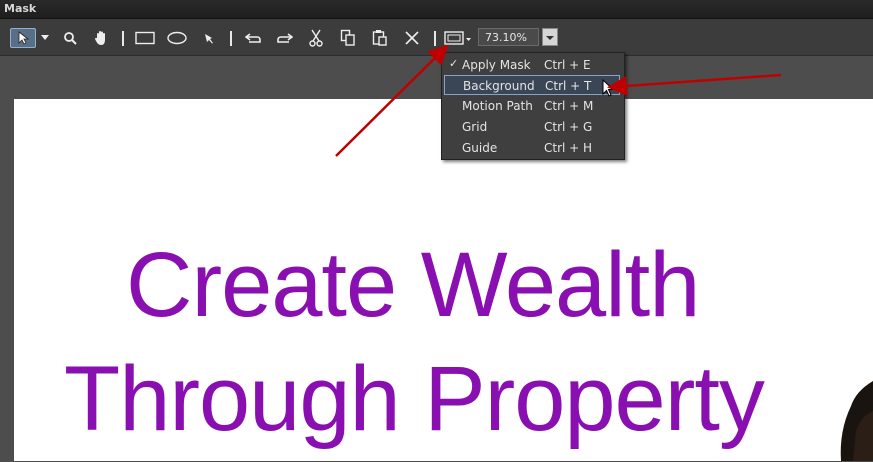 The image size is (873, 462). I want to click on menu-item-label: Apply Mask, so click(496, 65).